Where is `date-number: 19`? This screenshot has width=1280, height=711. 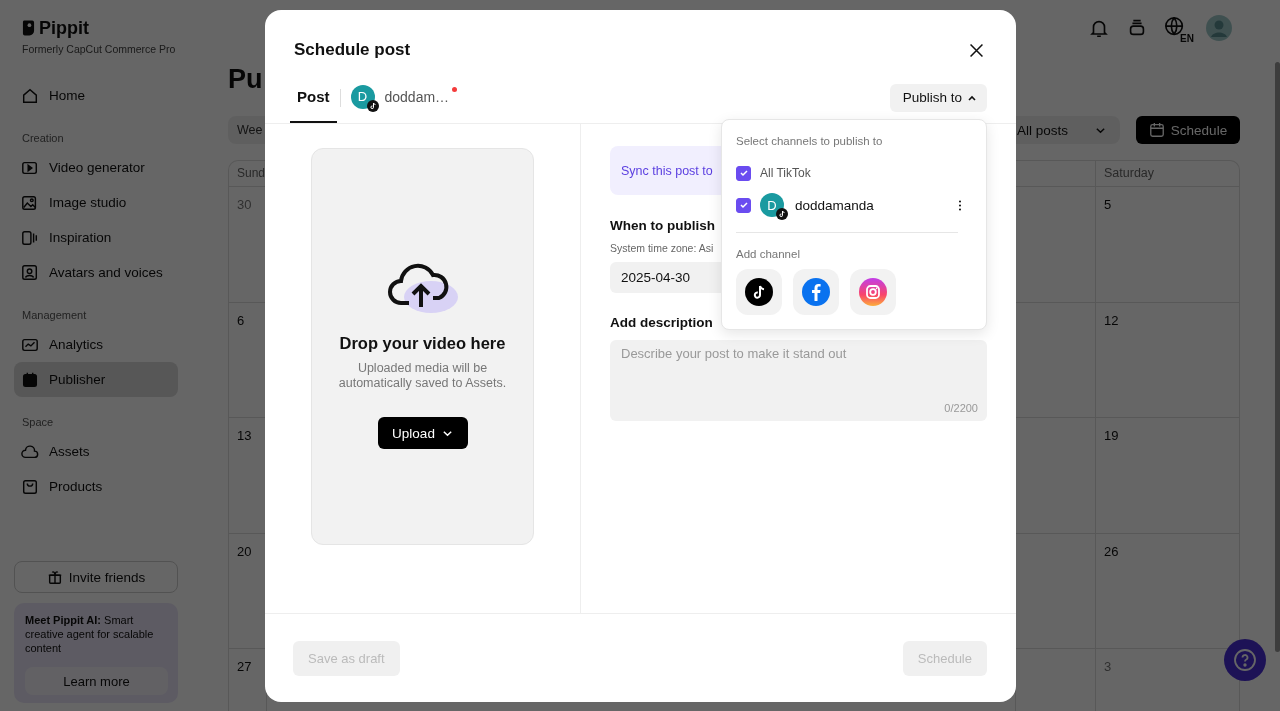 date-number: 19 is located at coordinates (1111, 435).